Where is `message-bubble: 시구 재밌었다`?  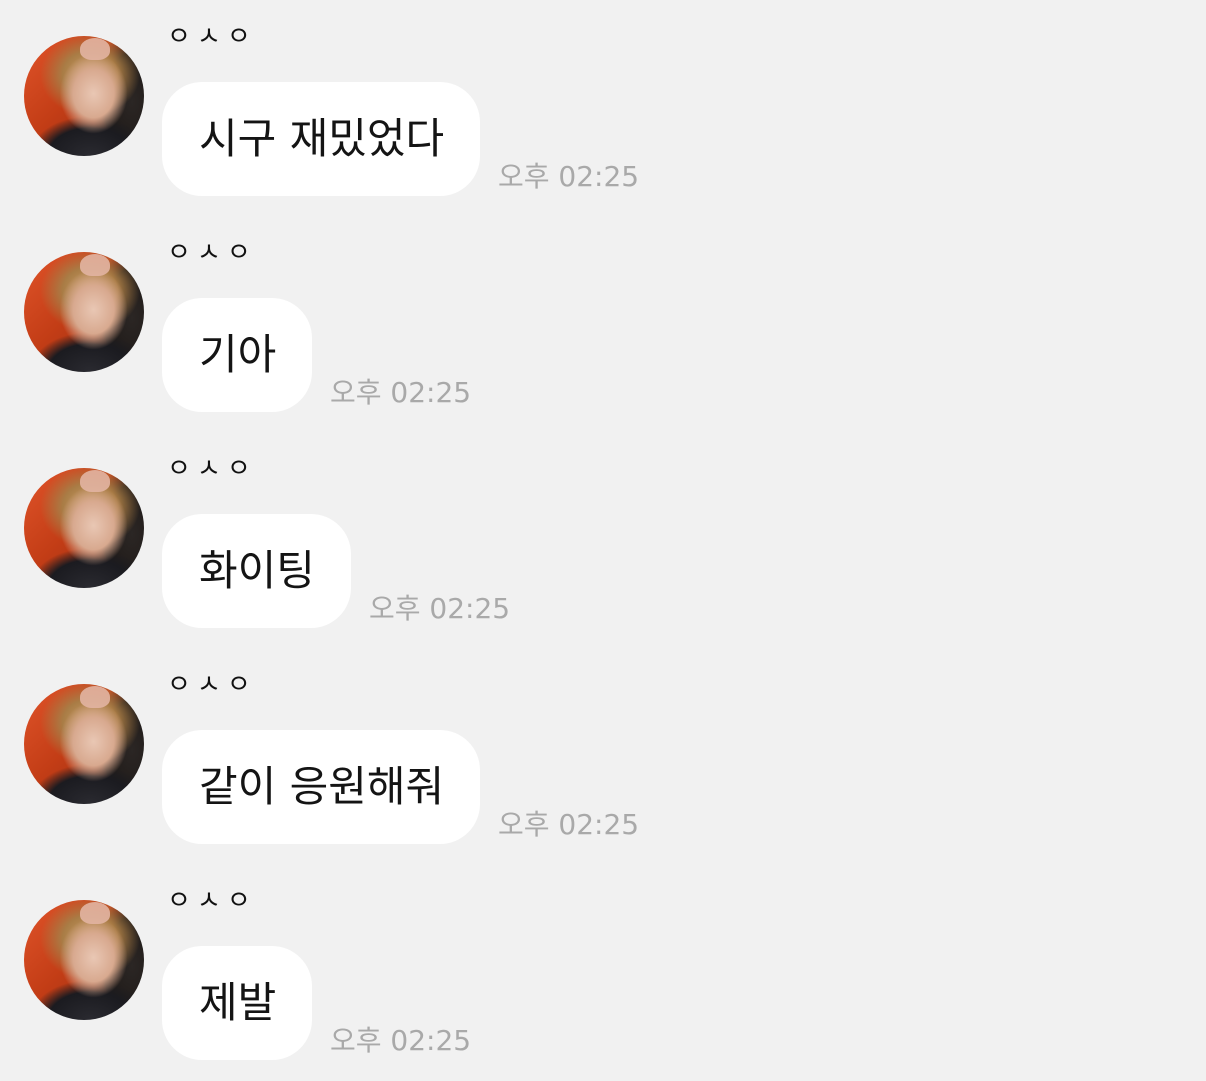
message-bubble: 시구 재밌었다 is located at coordinates (321, 139).